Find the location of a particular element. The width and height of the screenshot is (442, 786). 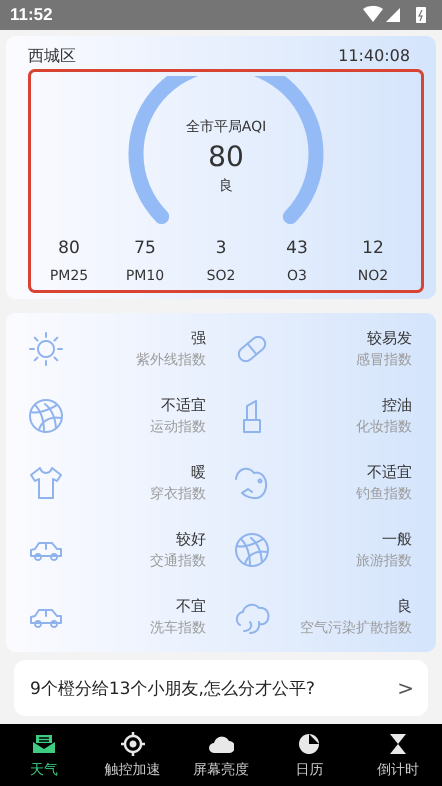

question-link: 9个橙分给13个小朋友,怎么分才公平? > is located at coordinates (221, 688).